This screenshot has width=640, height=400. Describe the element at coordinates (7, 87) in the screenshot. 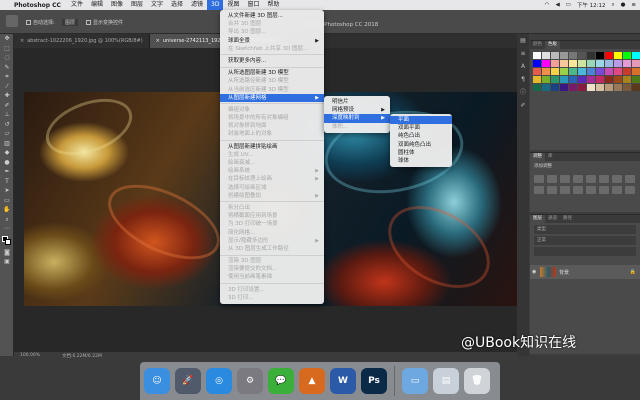

I see `eyedropper-icon: ⁄` at that location.